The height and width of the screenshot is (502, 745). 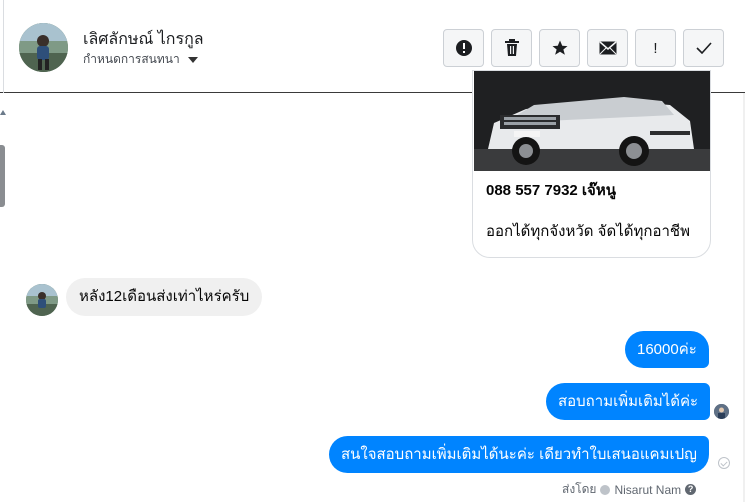 I want to click on chevron-down-icon, so click(x=192, y=59).